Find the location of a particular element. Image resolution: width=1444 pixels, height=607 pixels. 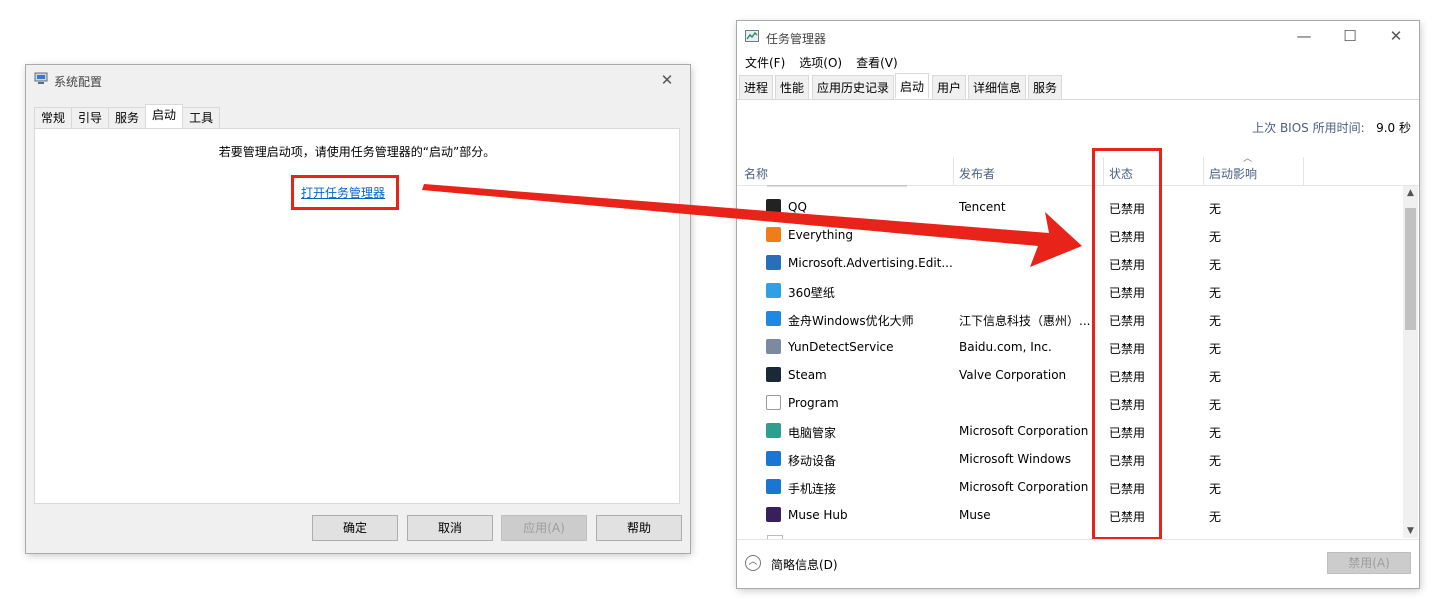

annotation-arrow is located at coordinates (752, 225).